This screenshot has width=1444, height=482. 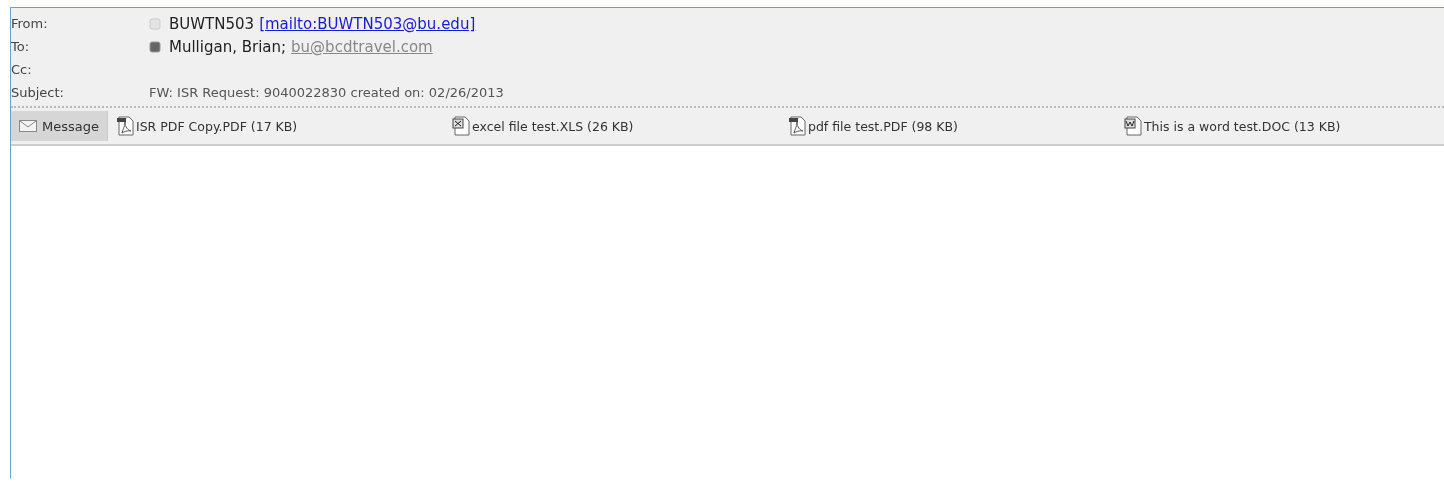 I want to click on message-tab: Message, so click(x=59, y=126).